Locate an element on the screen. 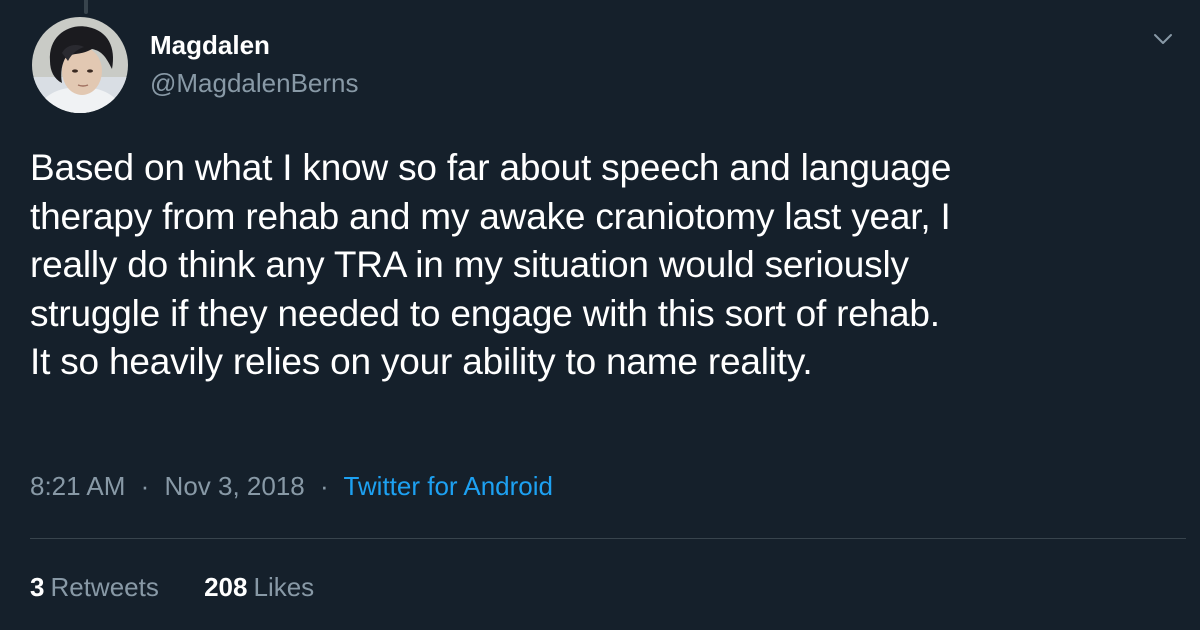 The height and width of the screenshot is (630, 1200). author-handle: @MagdalenBerns is located at coordinates (254, 83).